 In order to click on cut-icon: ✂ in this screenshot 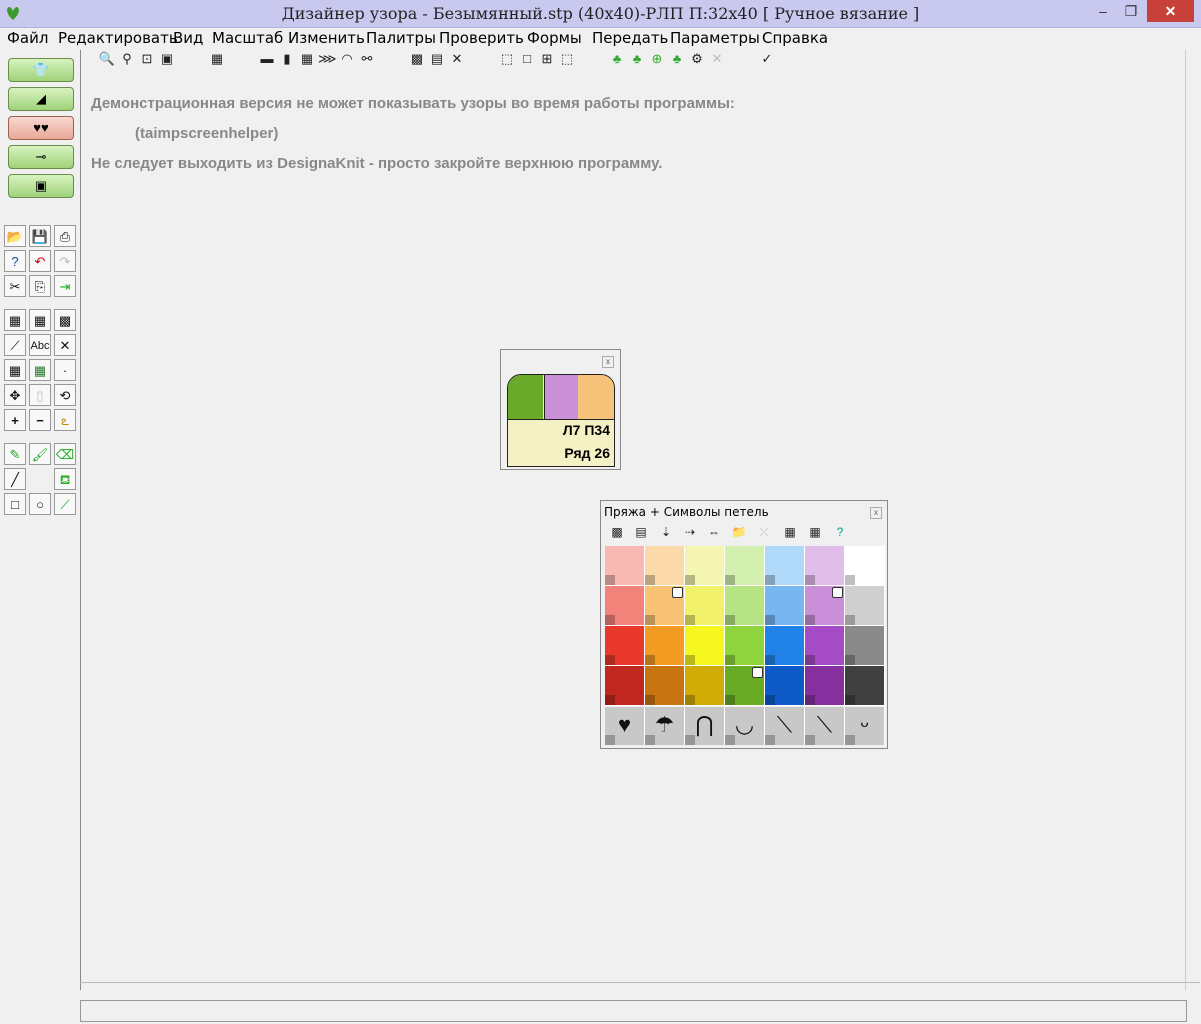, I will do `click(15, 286)`.